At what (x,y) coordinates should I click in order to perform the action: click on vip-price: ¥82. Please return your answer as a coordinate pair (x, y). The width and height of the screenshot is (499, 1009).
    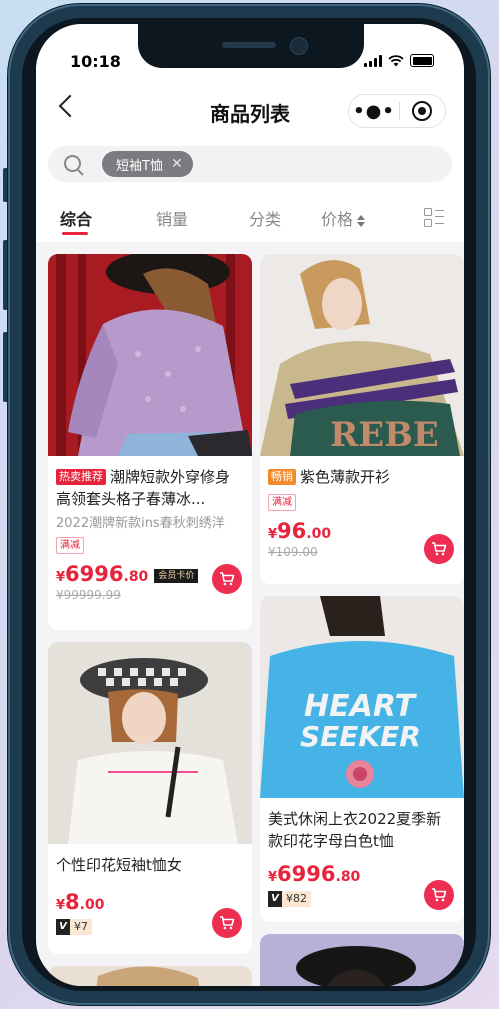
    Looking at the image, I should click on (296, 898).